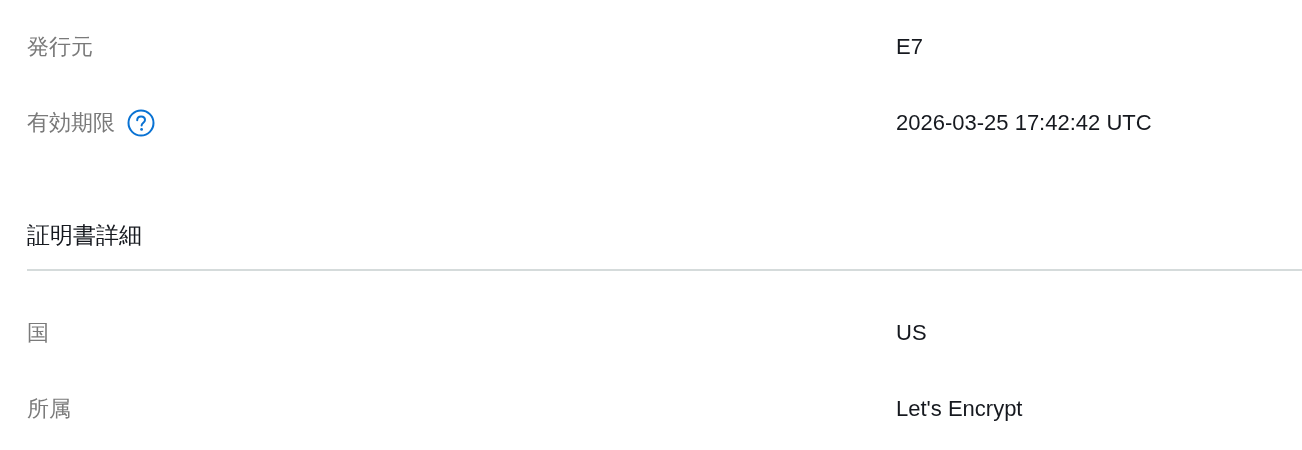 The height and width of the screenshot is (450, 1302). What do you see at coordinates (38, 333) in the screenshot?
I see `field-label: 国` at bounding box center [38, 333].